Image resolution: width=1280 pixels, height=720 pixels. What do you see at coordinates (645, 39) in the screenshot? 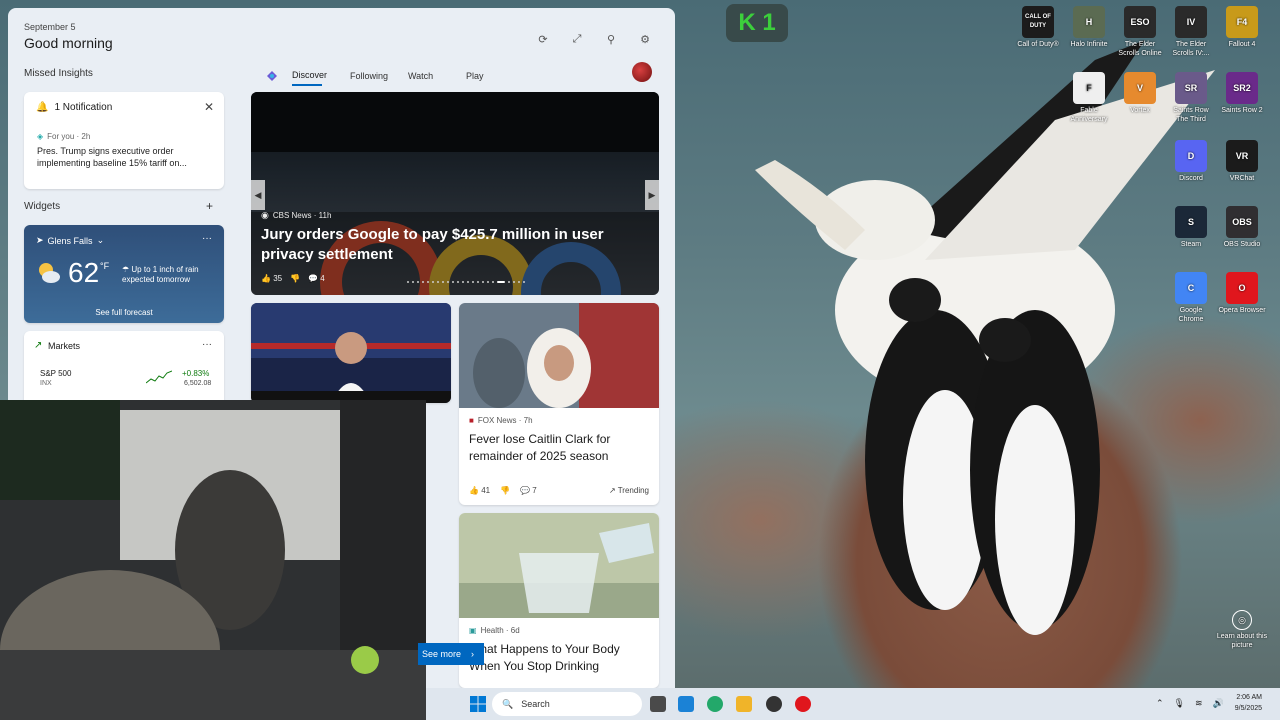
I see `settings-gear-icon: ⚙` at bounding box center [645, 39].